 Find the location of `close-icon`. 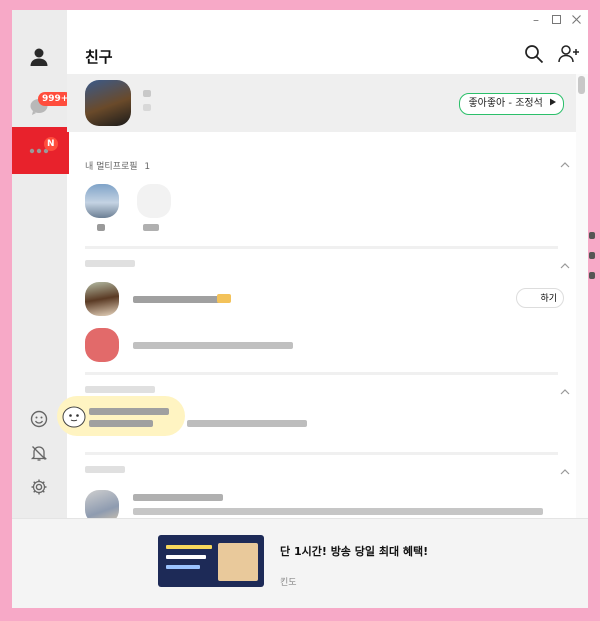

close-icon is located at coordinates (576, 19).